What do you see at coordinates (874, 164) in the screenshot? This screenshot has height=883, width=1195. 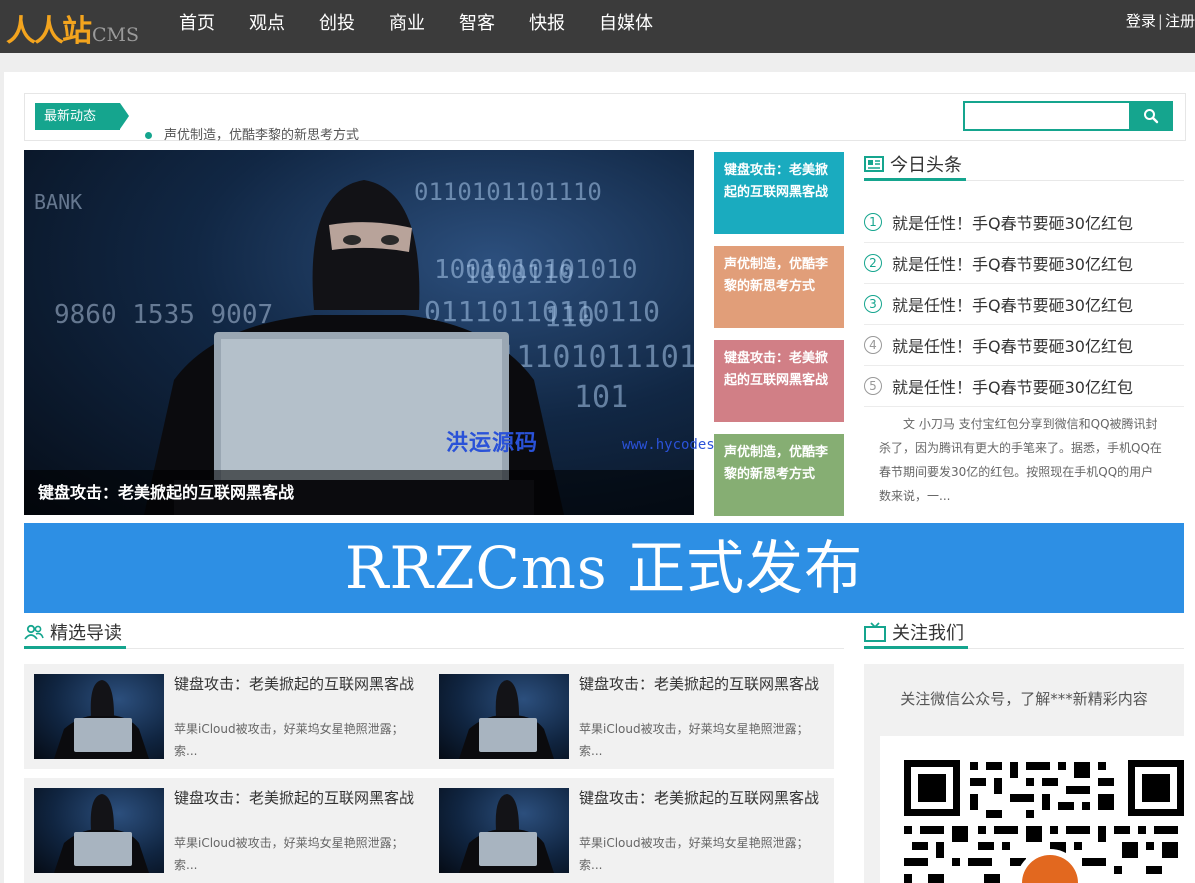 I see `newspaper-icon` at bounding box center [874, 164].